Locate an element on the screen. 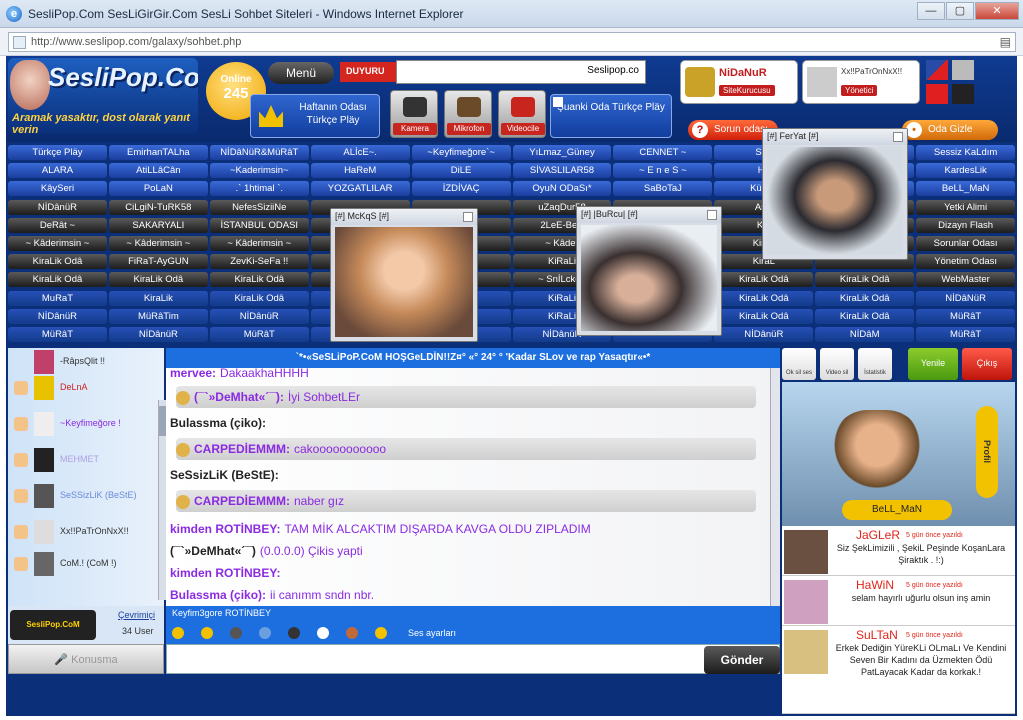 This screenshot has height=720, width=1023. room-button: NefesSiziiNe is located at coordinates (259, 207).